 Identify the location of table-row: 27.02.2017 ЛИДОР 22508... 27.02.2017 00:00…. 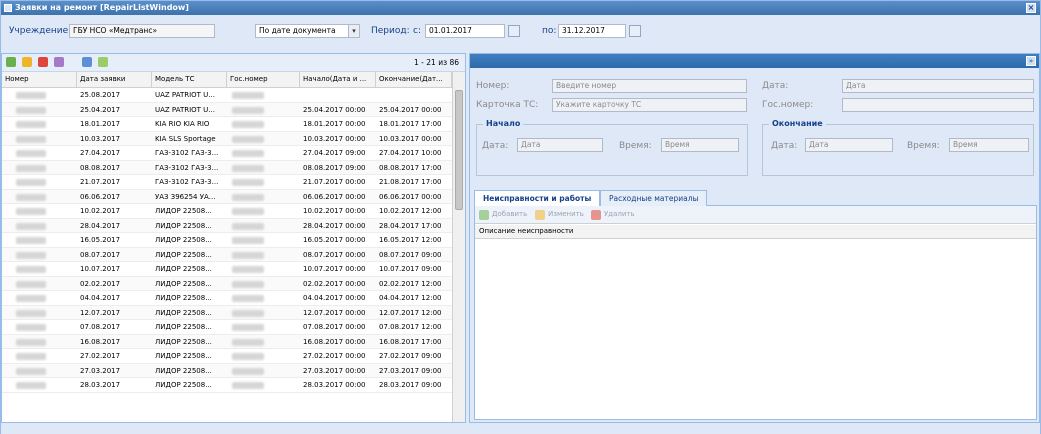
(227, 356).